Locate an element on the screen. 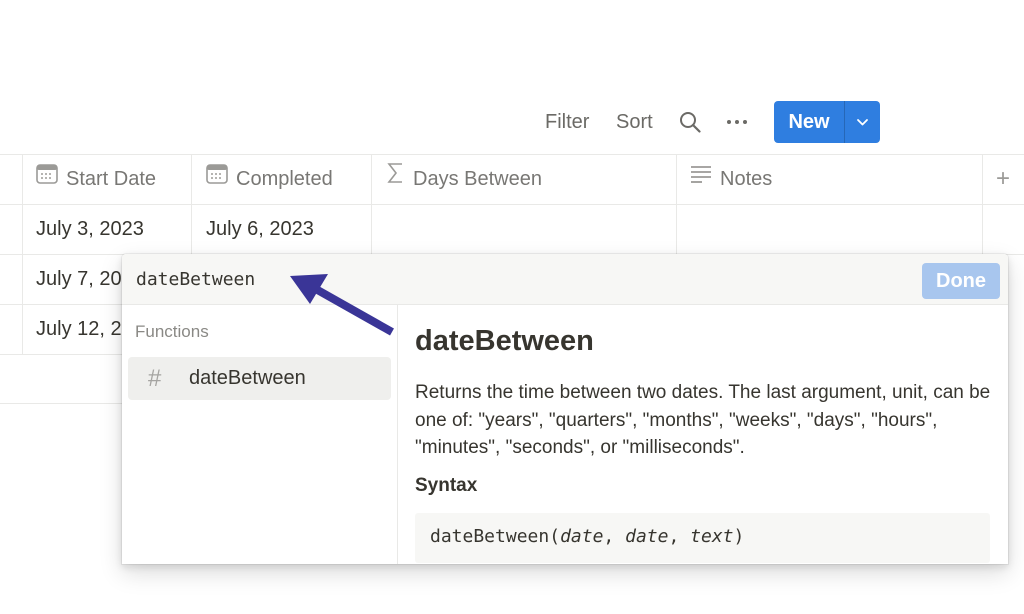 The width and height of the screenshot is (1024, 614). column-header-completed: Completed is located at coordinates (269, 179).